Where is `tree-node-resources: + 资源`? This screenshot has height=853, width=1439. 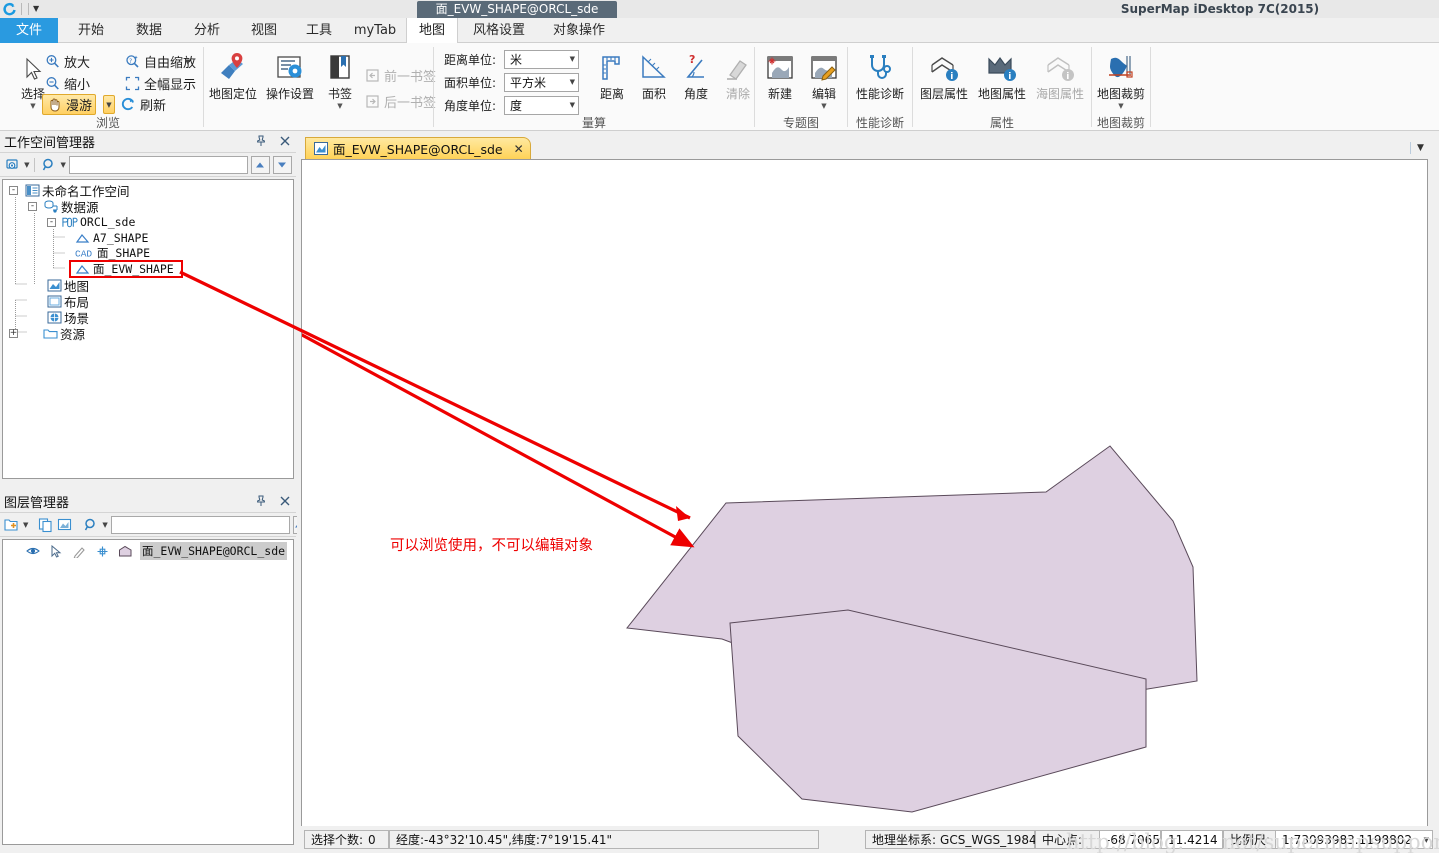
tree-node-resources: + 资源 is located at coordinates (47, 333).